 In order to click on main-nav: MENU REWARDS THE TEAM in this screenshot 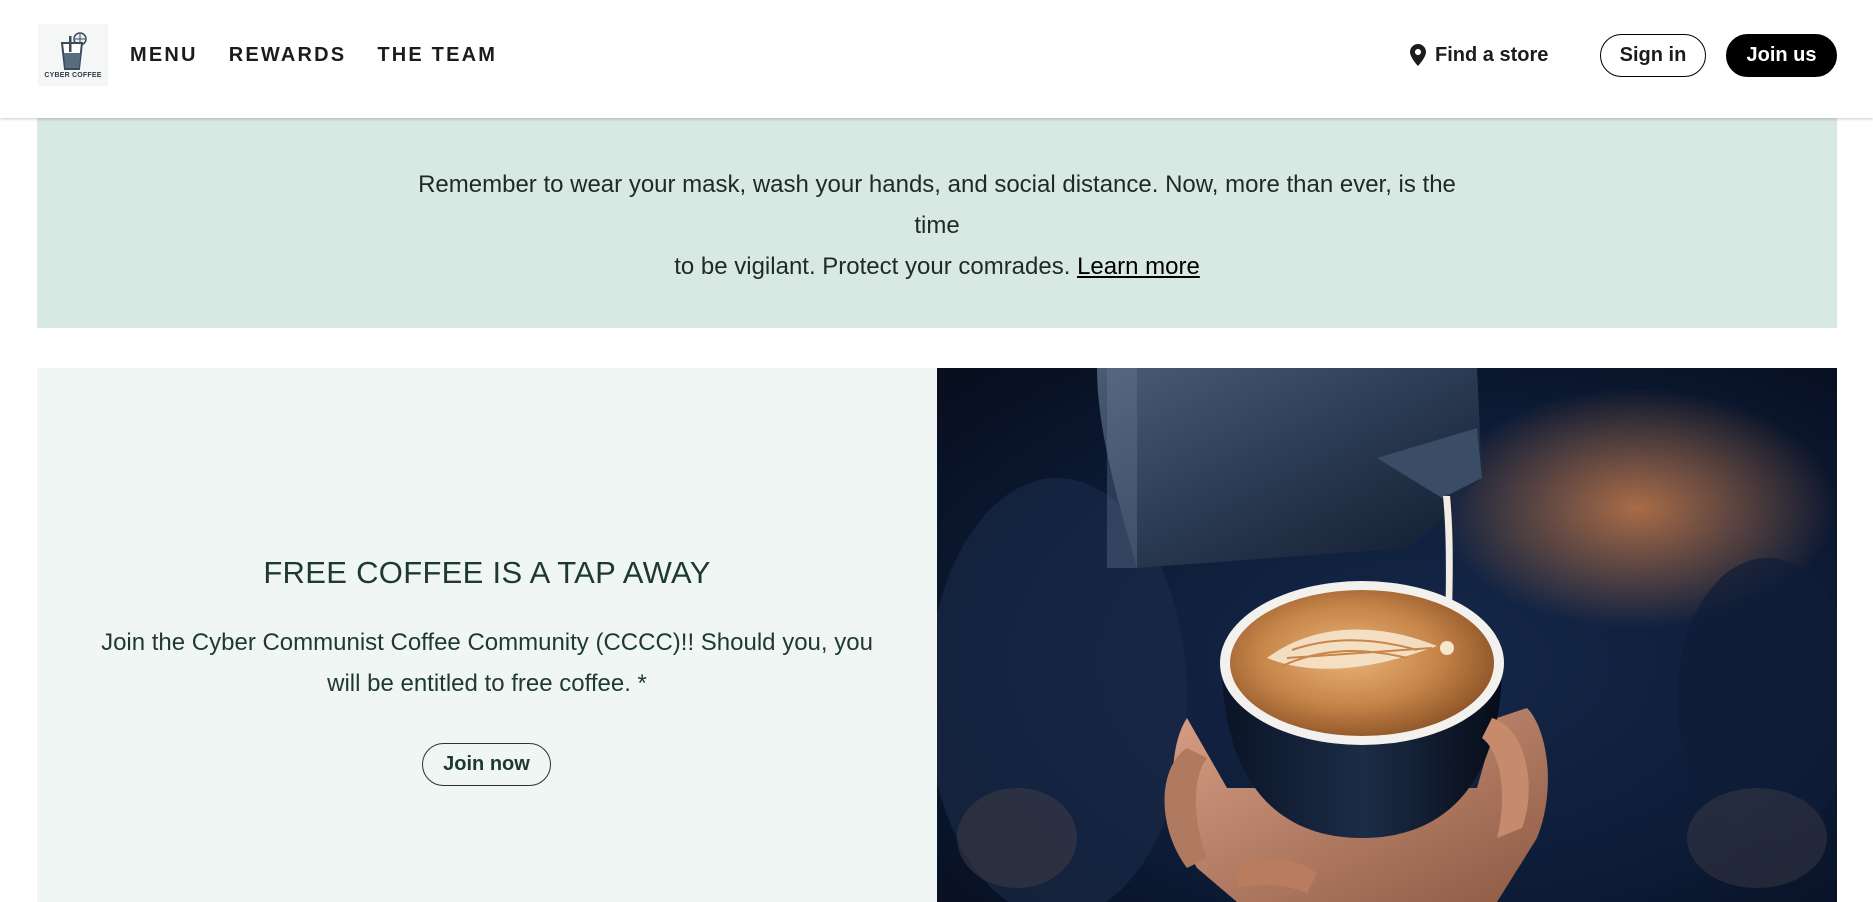, I will do `click(329, 55)`.